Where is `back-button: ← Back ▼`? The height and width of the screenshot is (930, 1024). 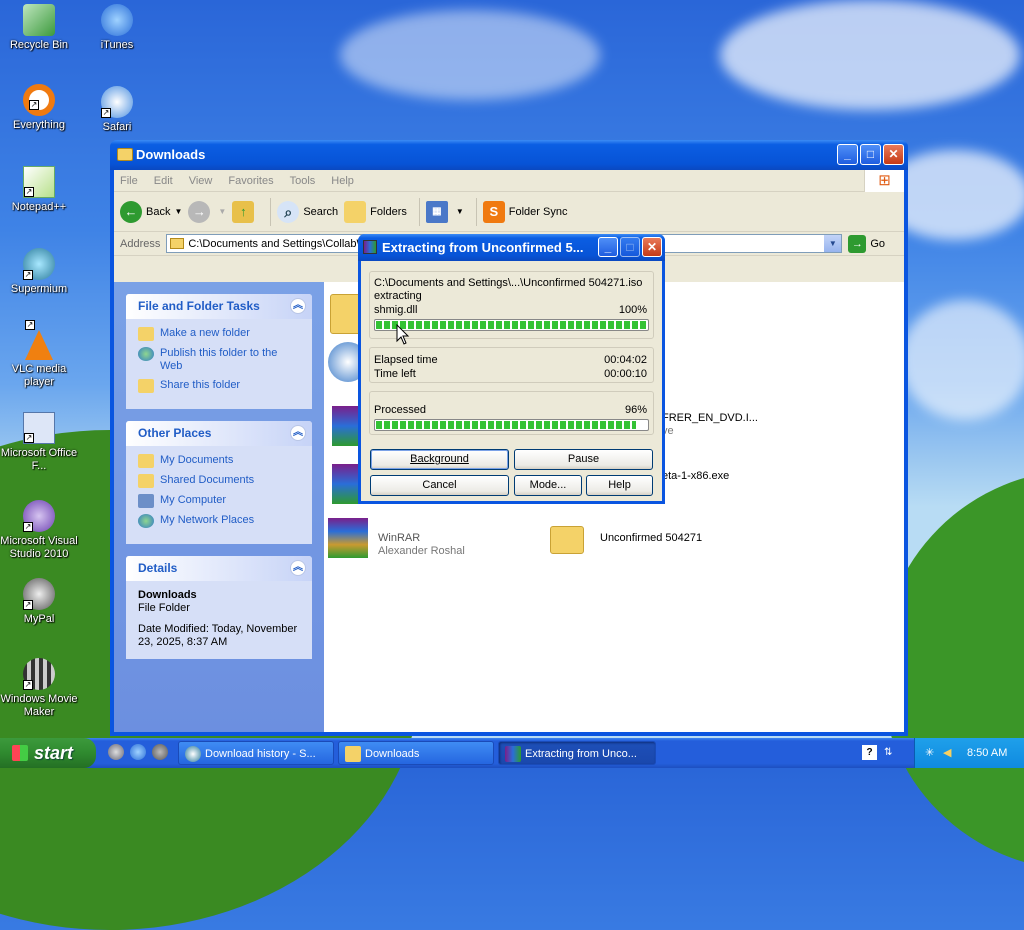 back-button: ← Back ▼ is located at coordinates (151, 211).